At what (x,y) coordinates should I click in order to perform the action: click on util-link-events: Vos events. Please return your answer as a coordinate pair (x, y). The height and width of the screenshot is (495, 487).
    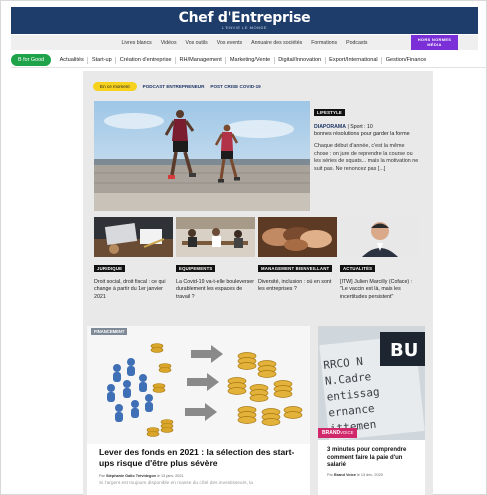
    Looking at the image, I should click on (229, 43).